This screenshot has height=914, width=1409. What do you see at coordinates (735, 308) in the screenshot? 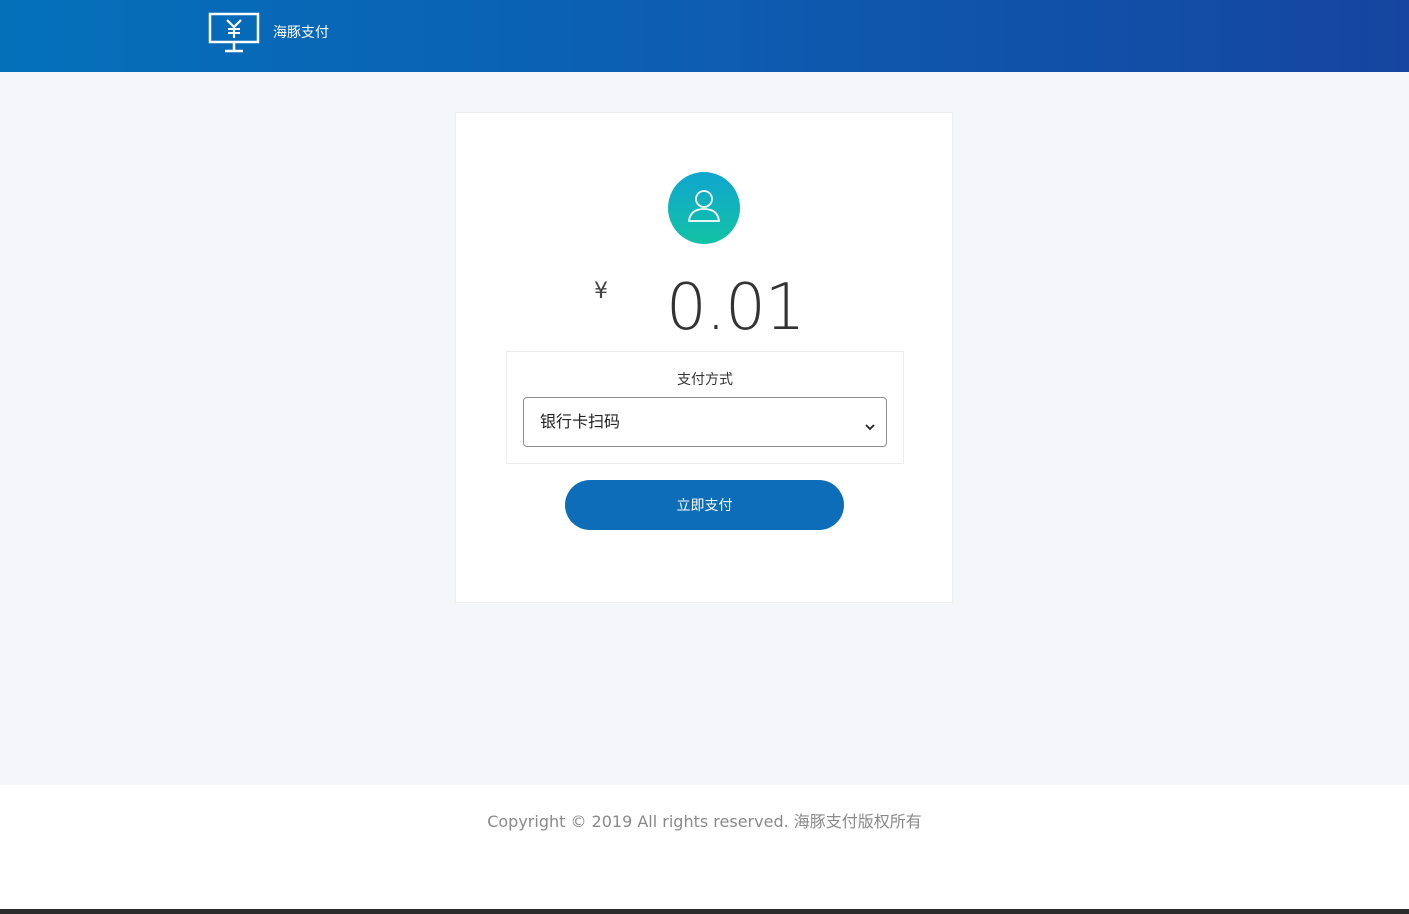
I see `payment-amount: 0.01` at bounding box center [735, 308].